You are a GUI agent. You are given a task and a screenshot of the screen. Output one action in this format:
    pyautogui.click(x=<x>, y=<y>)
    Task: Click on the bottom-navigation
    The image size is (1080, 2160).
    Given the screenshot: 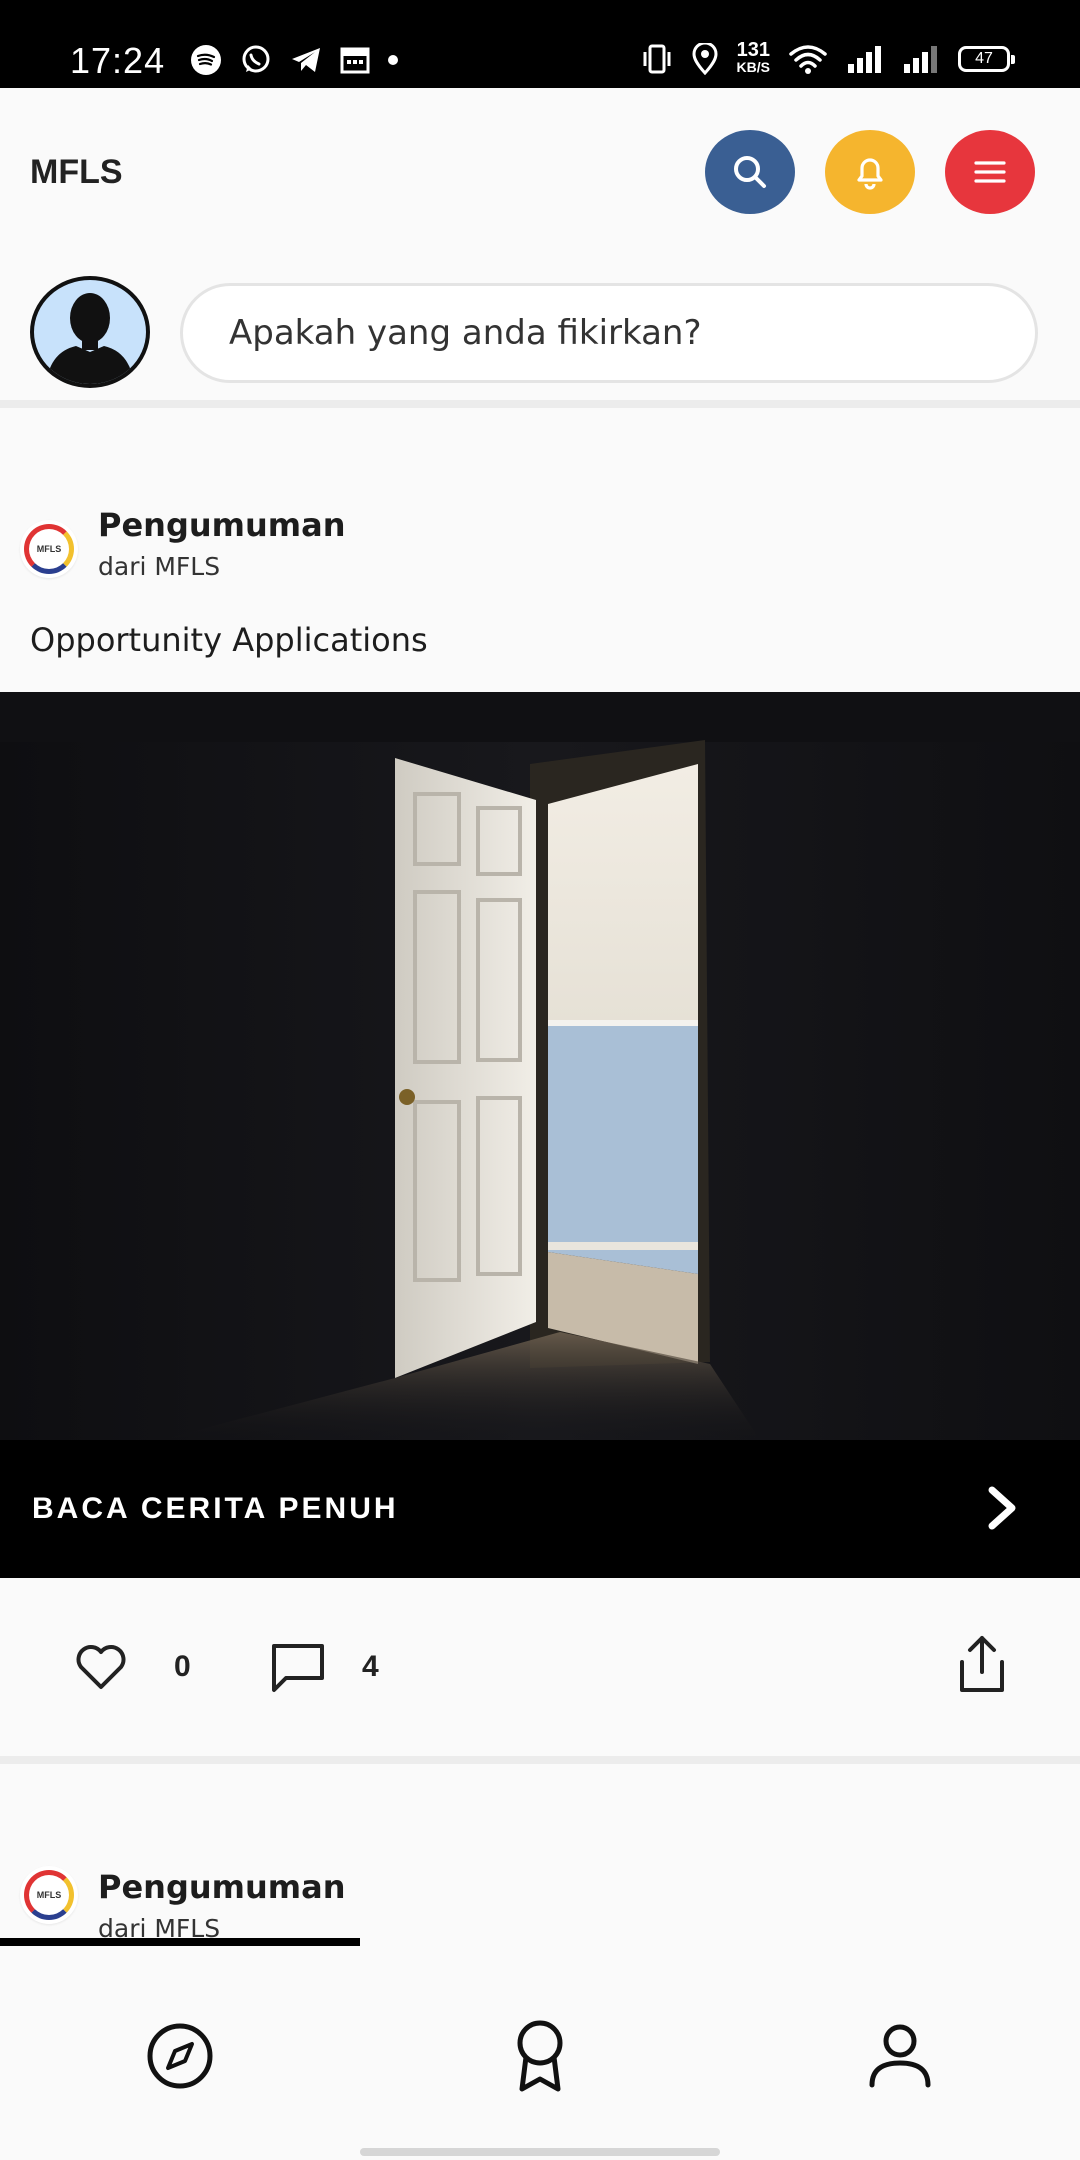 What is the action you would take?
    pyautogui.click(x=540, y=2053)
    